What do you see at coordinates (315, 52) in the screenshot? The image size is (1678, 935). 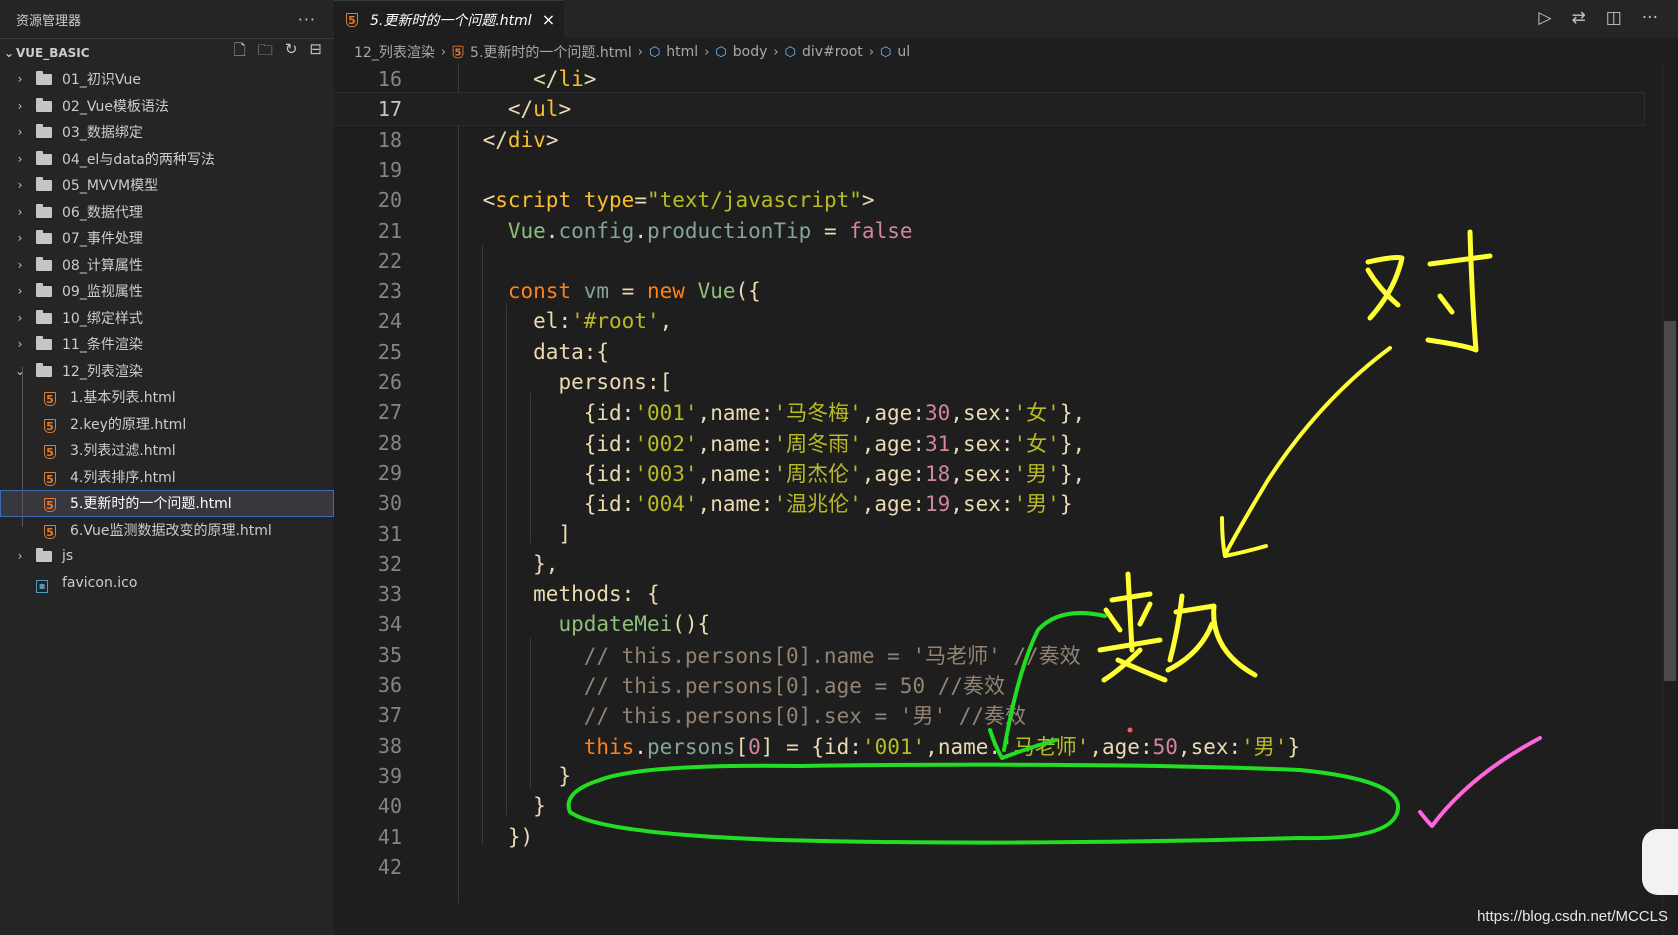 I see `collapse-all-icon: ⊟` at bounding box center [315, 52].